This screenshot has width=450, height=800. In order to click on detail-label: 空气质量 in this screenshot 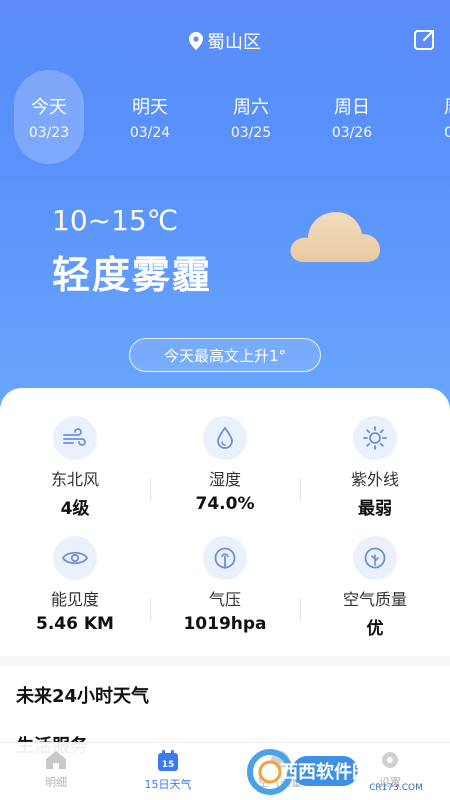, I will do `click(374, 599)`.